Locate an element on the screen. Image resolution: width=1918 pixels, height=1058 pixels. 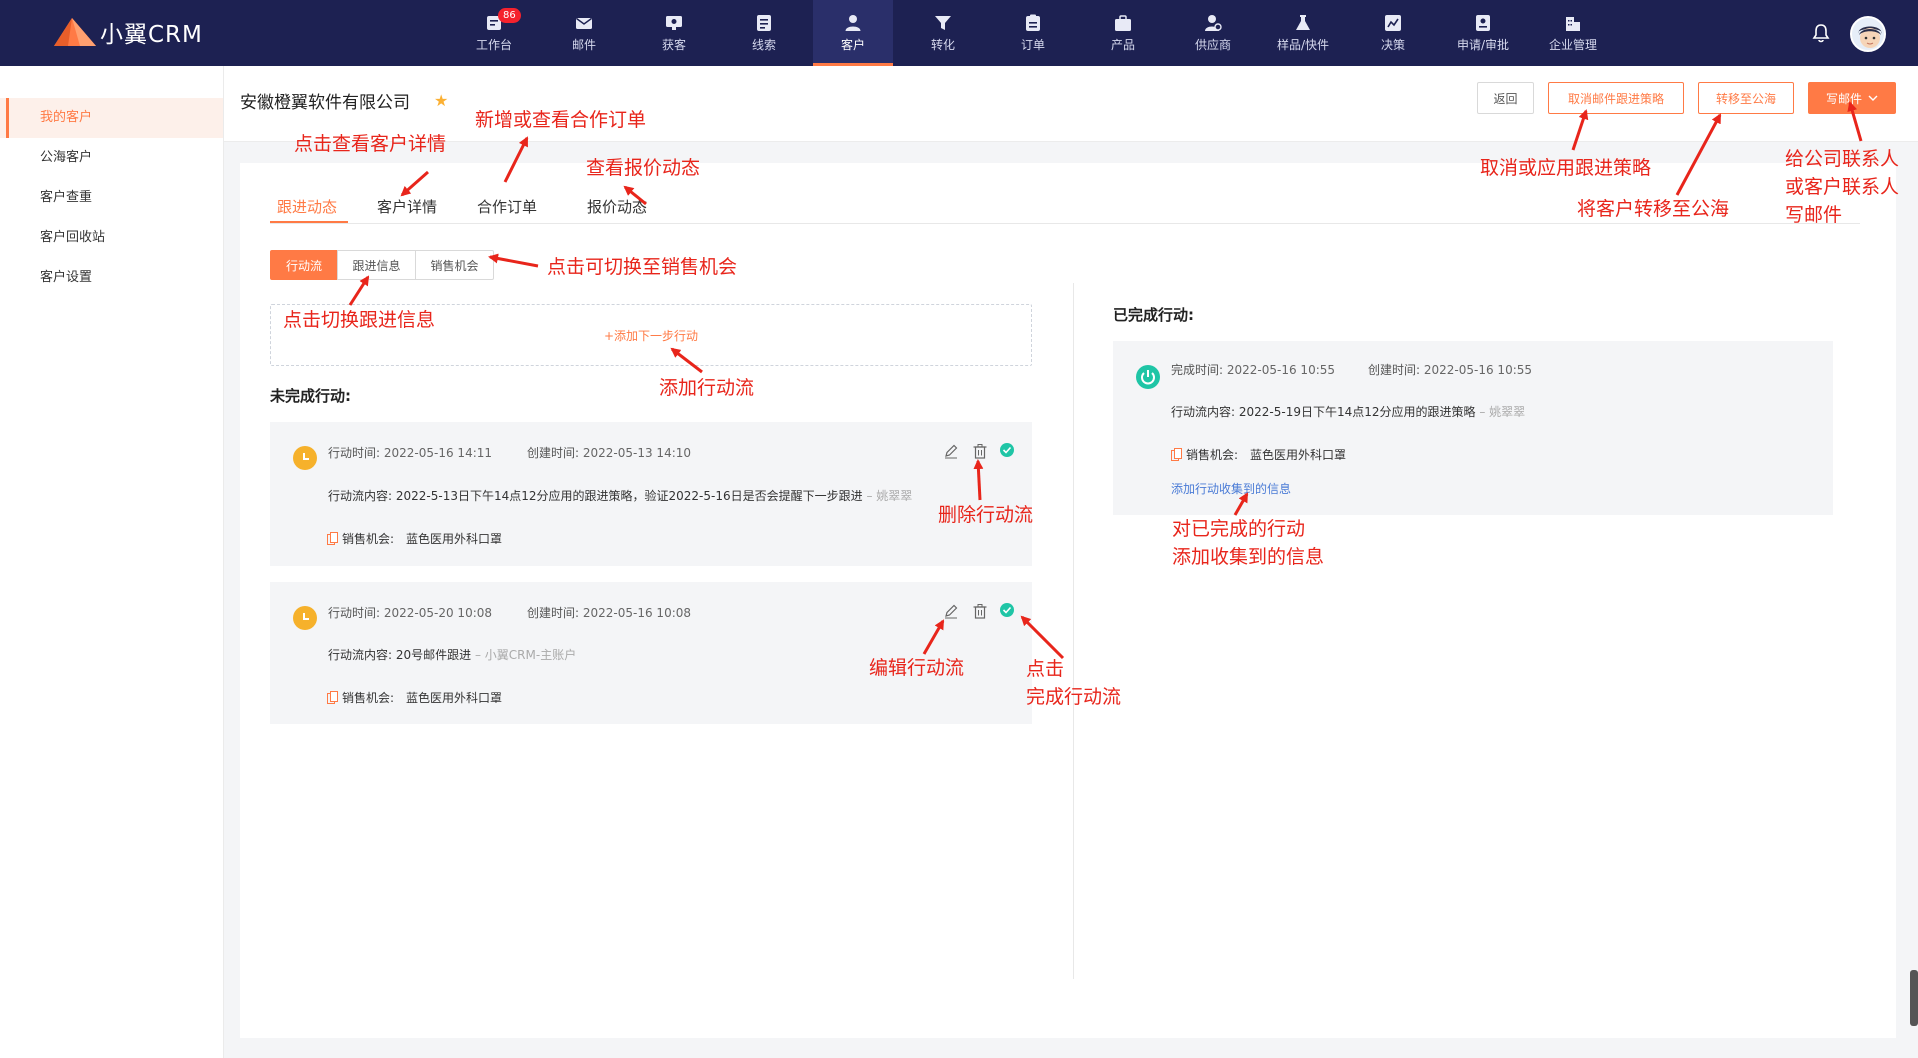
created-time: 创建时间: 2022-05-16 10:55 is located at coordinates (1450, 369).